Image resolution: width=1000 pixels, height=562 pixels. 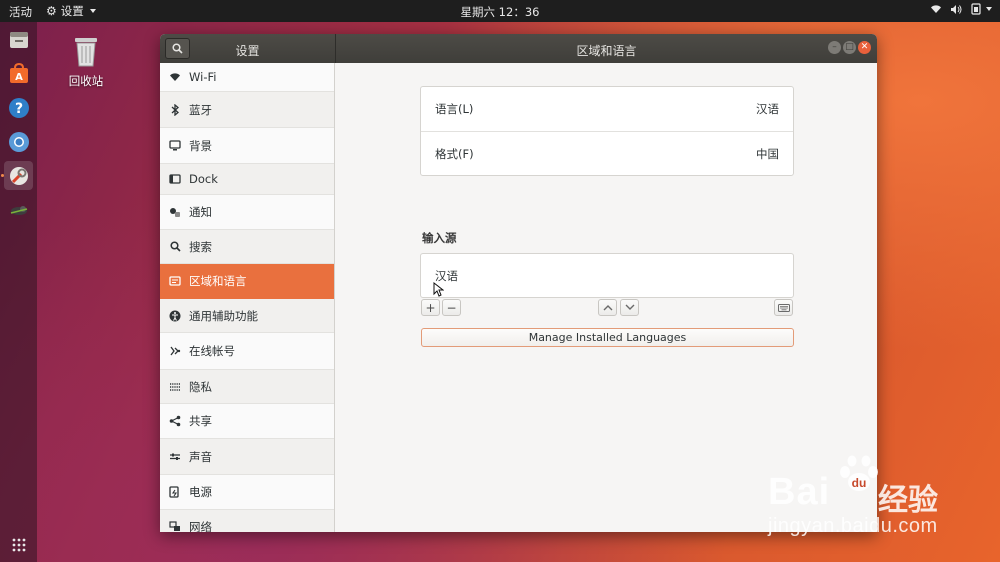 What do you see at coordinates (247, 51) in the screenshot?
I see `sidebar-title: 设置` at bounding box center [247, 51].